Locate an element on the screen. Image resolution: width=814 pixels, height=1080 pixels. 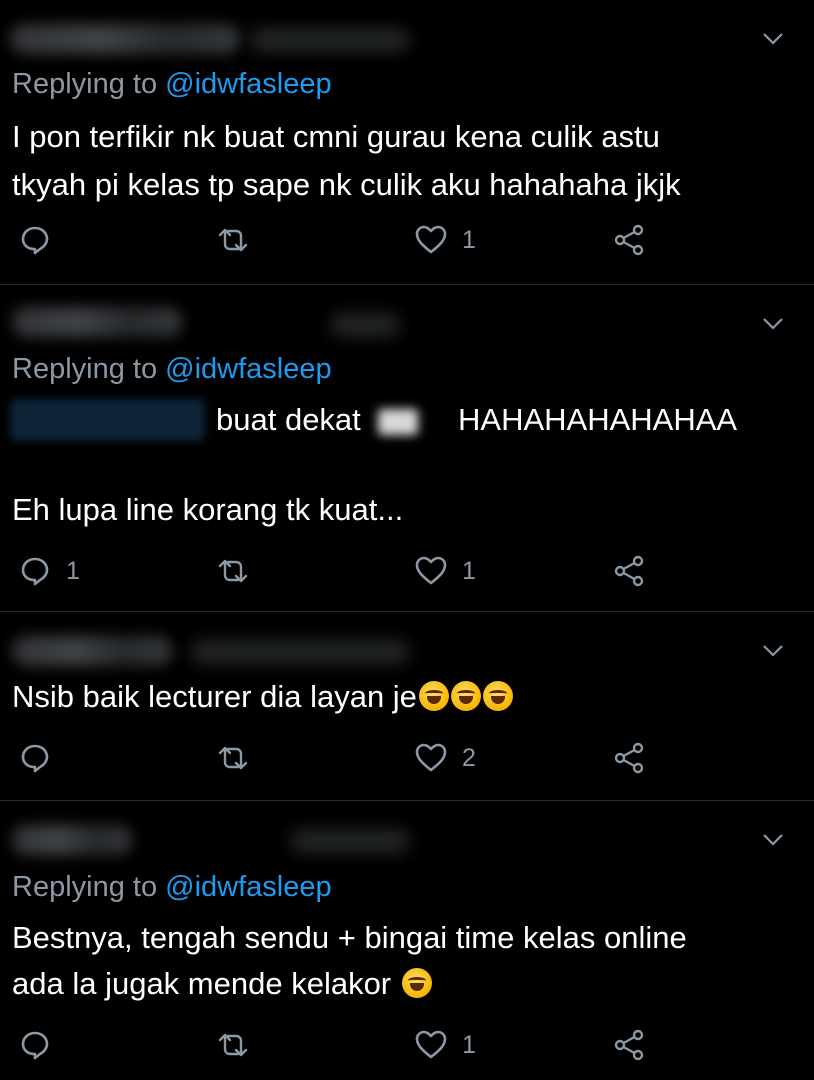
like-button: 2 is located at coordinates (445, 758).